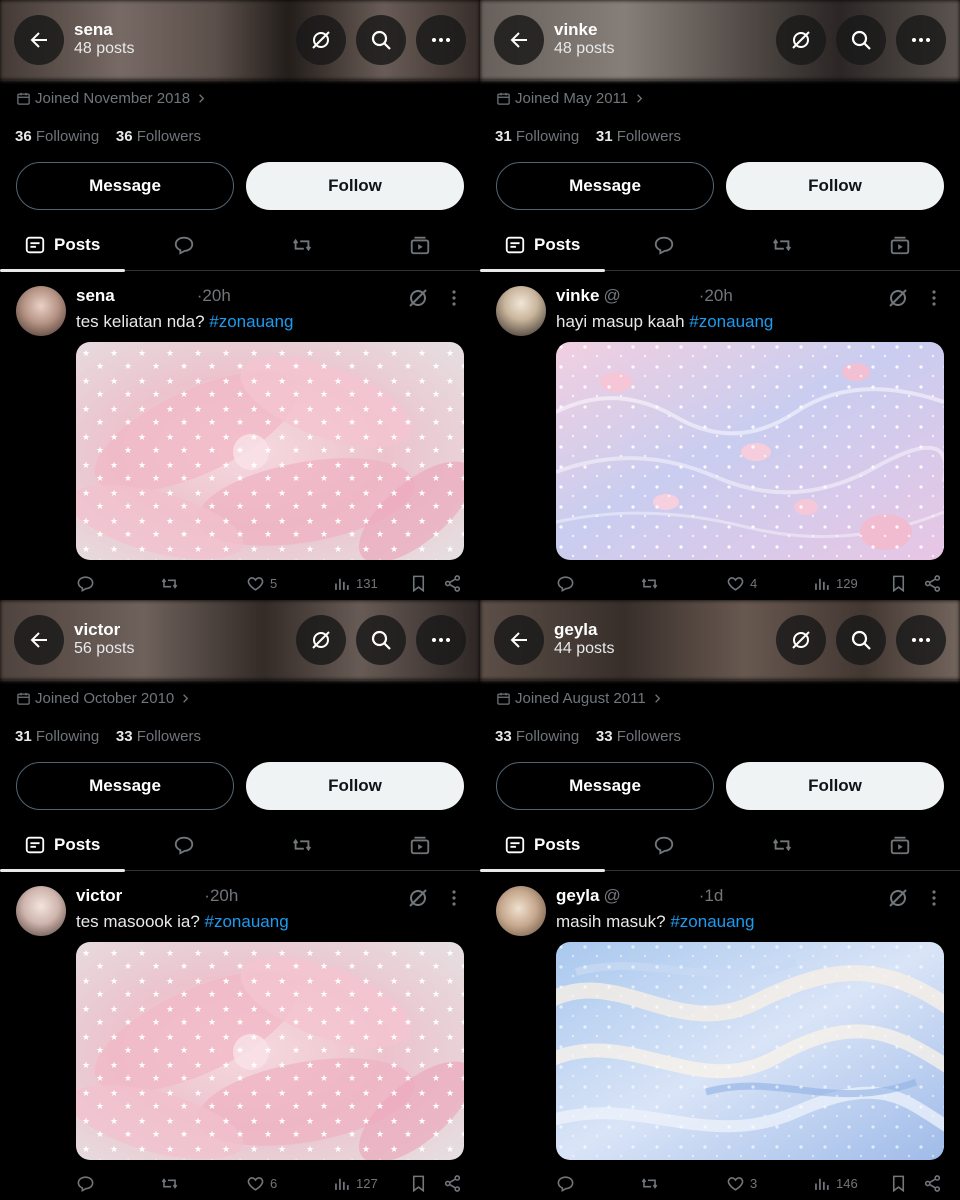 The image size is (960, 1200). Describe the element at coordinates (638, 136) in the screenshot. I see `followers-link: 31 Followers` at that location.